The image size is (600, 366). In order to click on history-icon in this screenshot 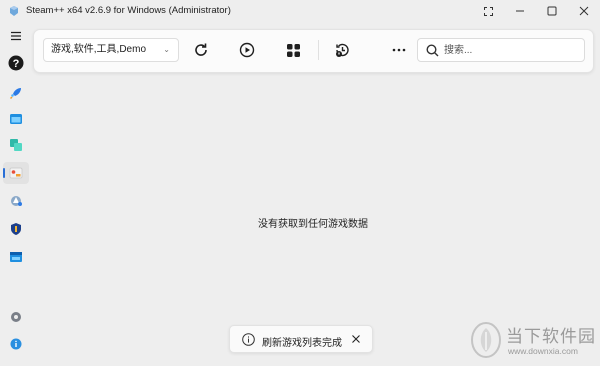, I will do `click(342, 50)`.